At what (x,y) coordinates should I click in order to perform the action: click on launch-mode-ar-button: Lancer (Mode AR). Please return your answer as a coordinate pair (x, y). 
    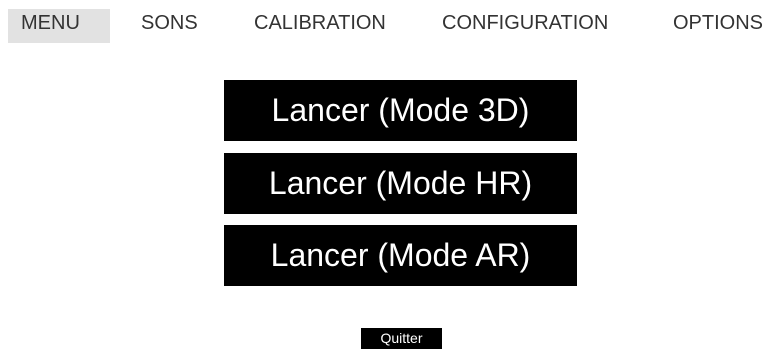
    Looking at the image, I should click on (400, 255).